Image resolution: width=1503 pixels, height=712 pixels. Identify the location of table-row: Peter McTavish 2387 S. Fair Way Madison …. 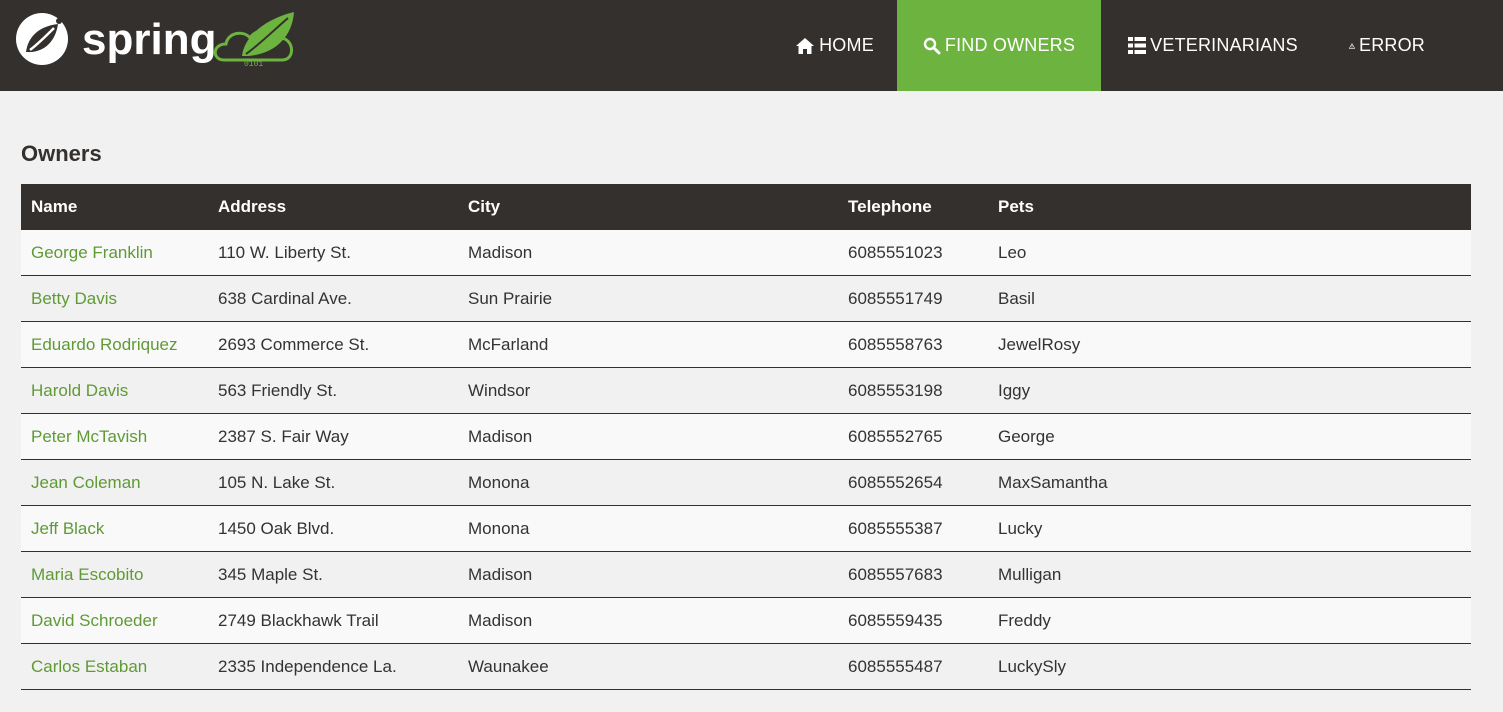
(746, 436).